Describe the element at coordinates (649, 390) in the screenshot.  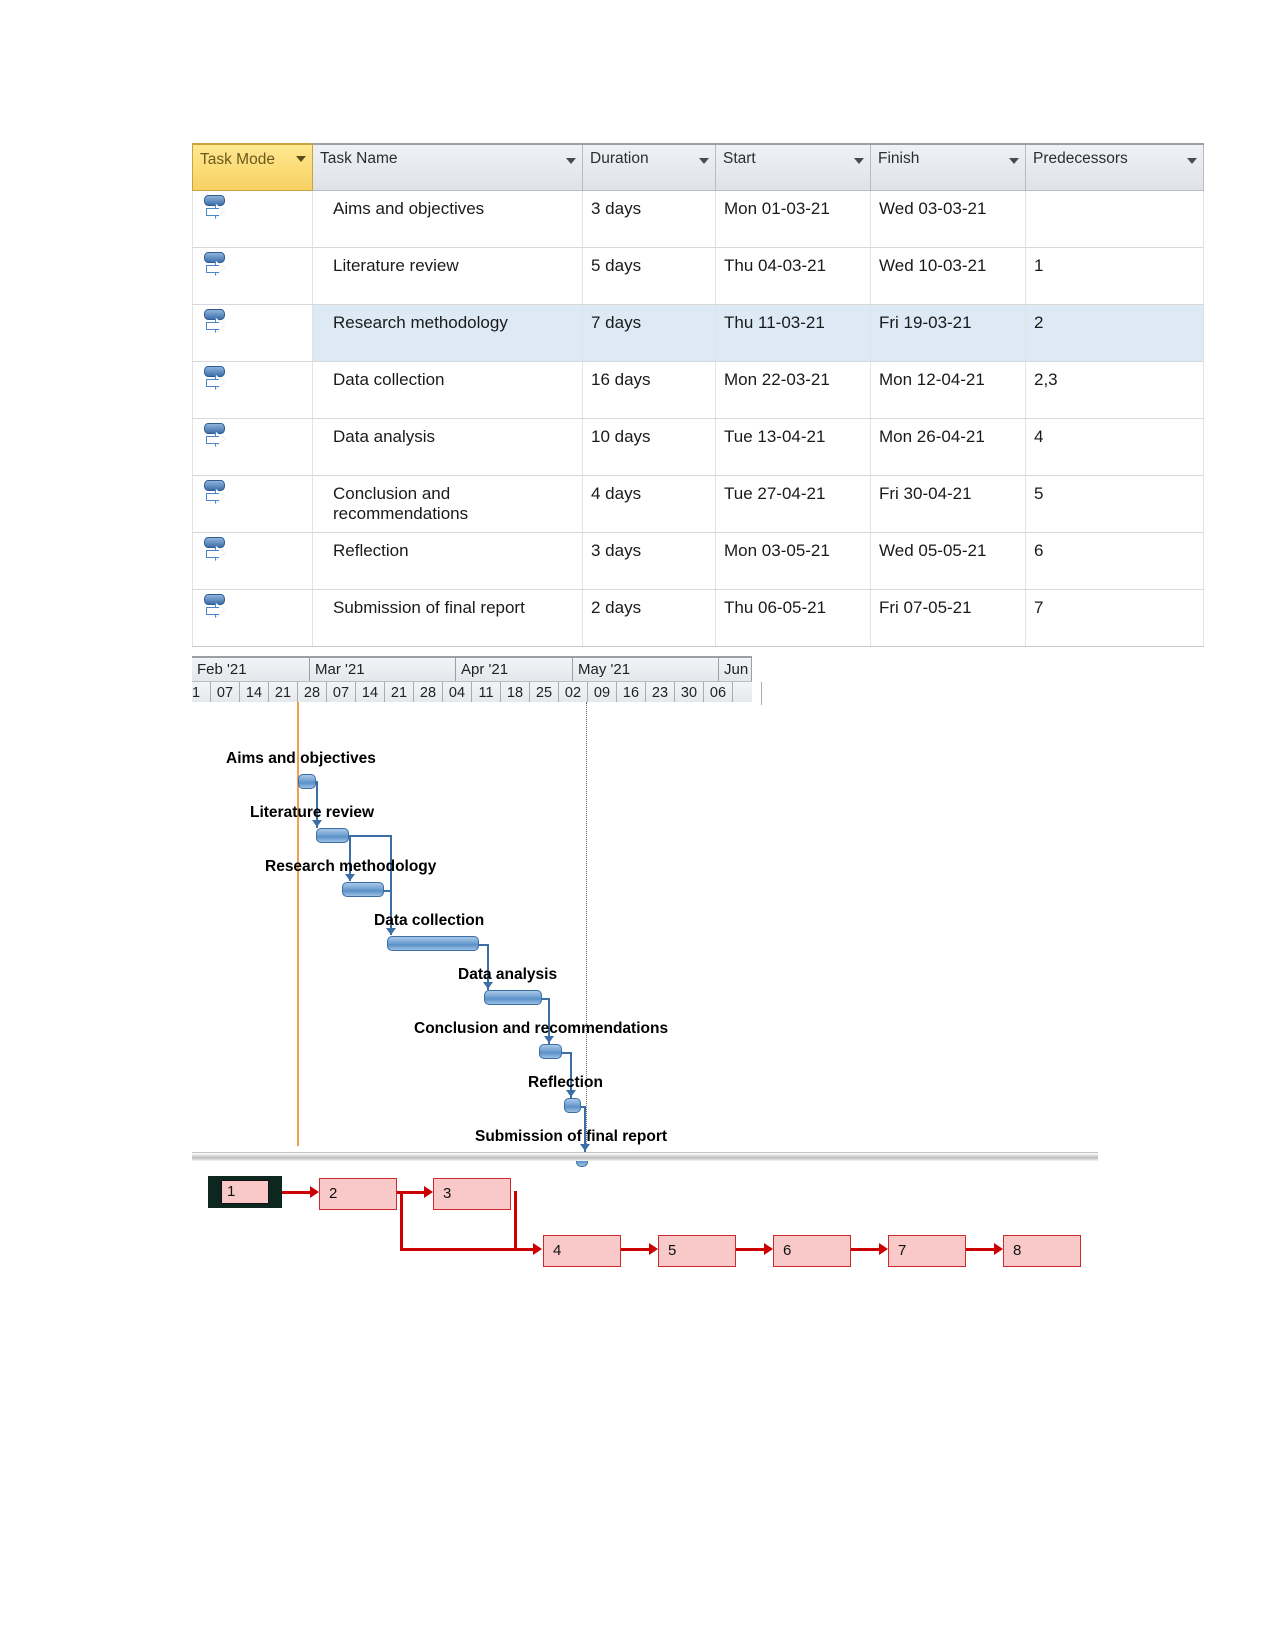
I see `cell-duration: 16 days` at that location.